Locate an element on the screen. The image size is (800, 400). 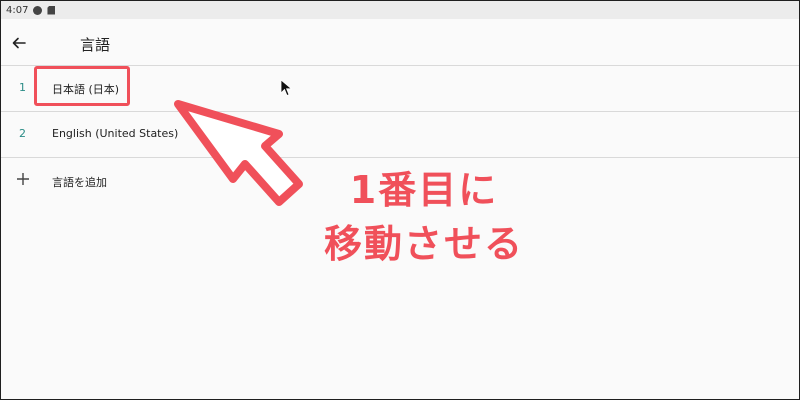
status-bar: 4:07 is located at coordinates (400, 10).